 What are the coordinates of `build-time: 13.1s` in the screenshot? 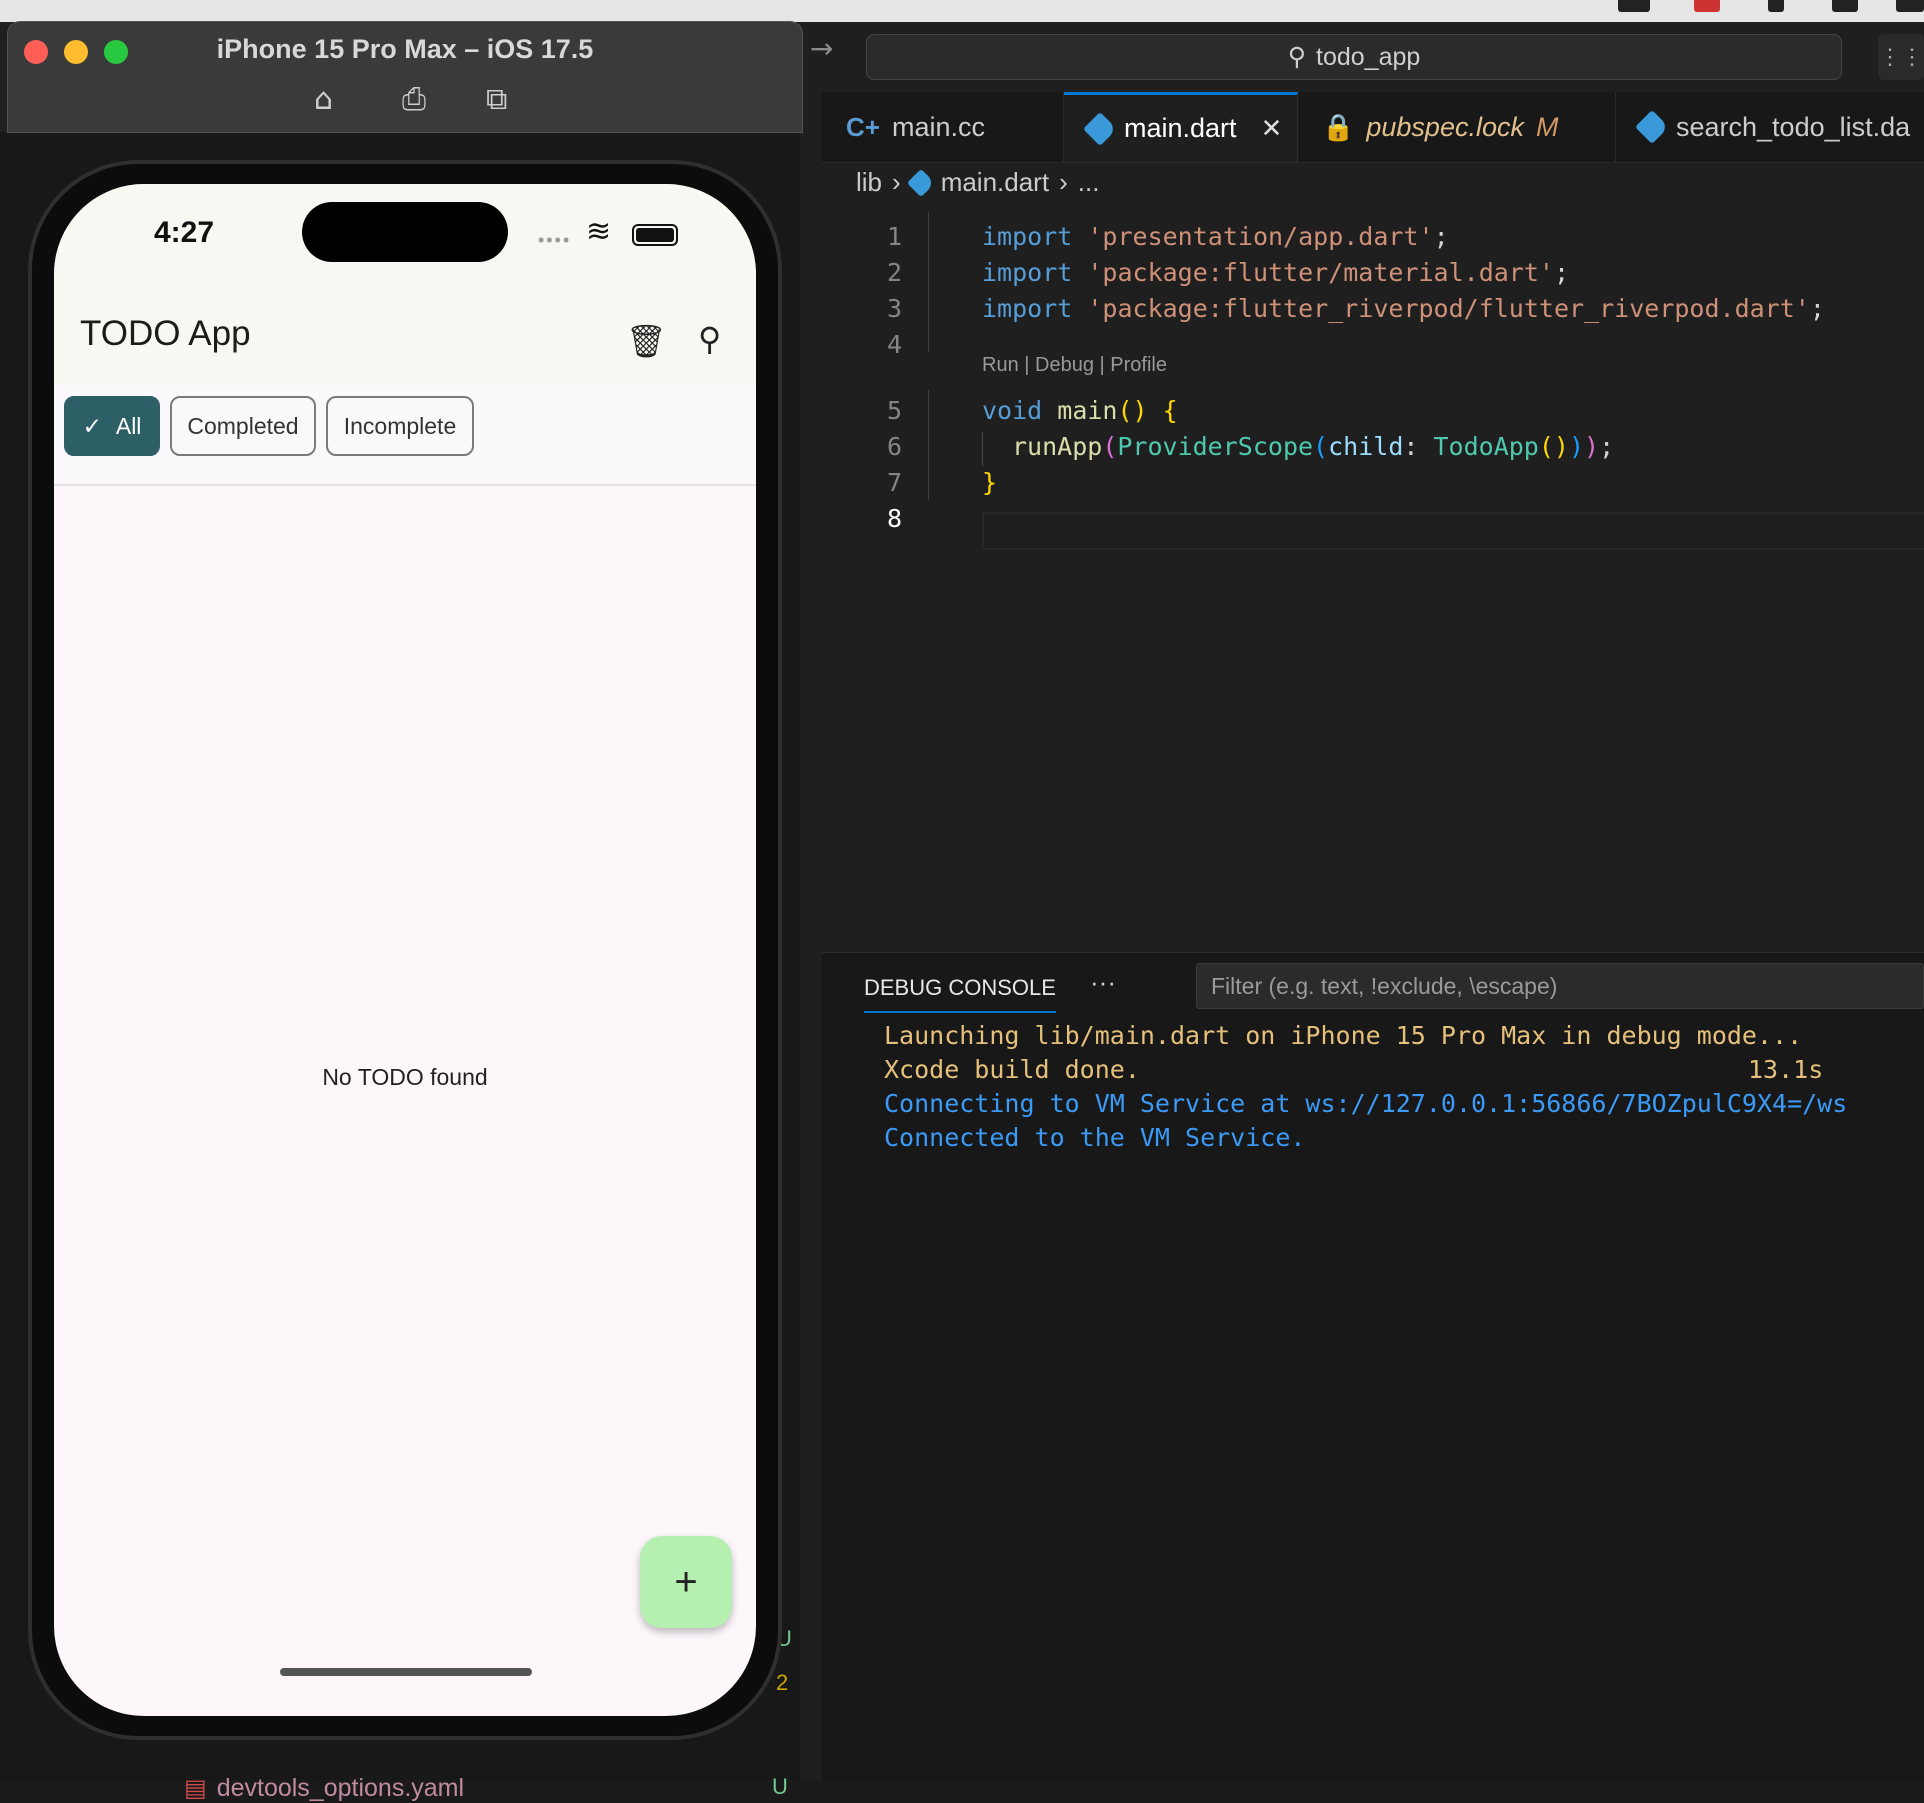 It's located at (1786, 1069).